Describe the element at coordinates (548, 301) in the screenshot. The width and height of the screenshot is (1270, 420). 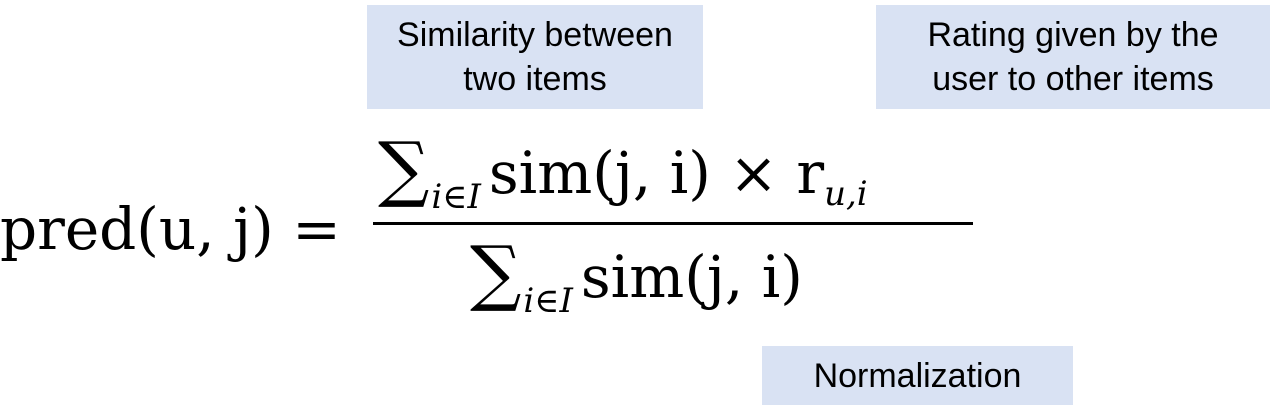
I see `denominator-sum-index: i∈I` at that location.